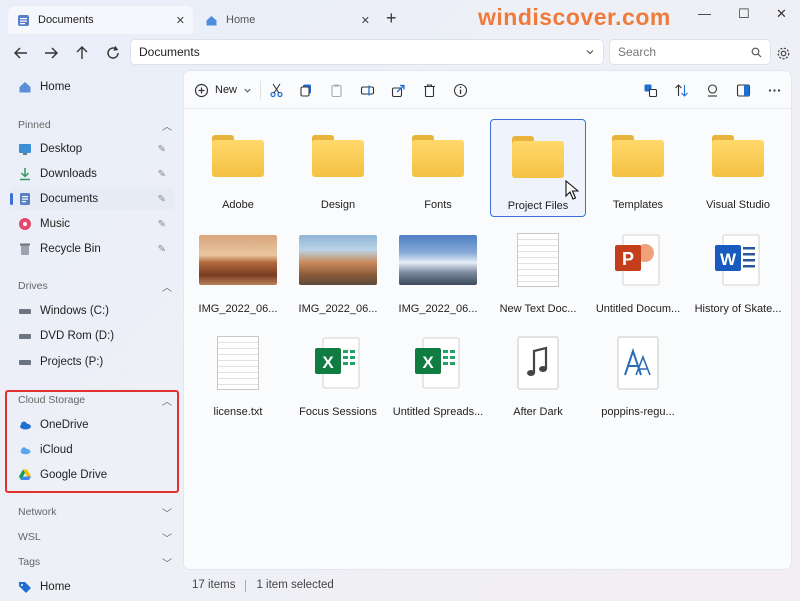  Describe the element at coordinates (21, 53) in the screenshot. I see `back-arrow-icon` at that location.